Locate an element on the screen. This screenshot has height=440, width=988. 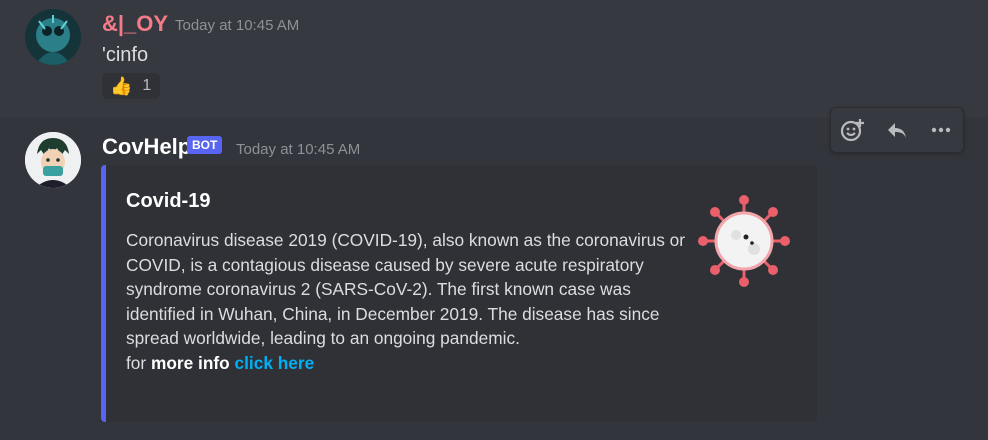
embed-footer-prefix: for is located at coordinates (138, 362).